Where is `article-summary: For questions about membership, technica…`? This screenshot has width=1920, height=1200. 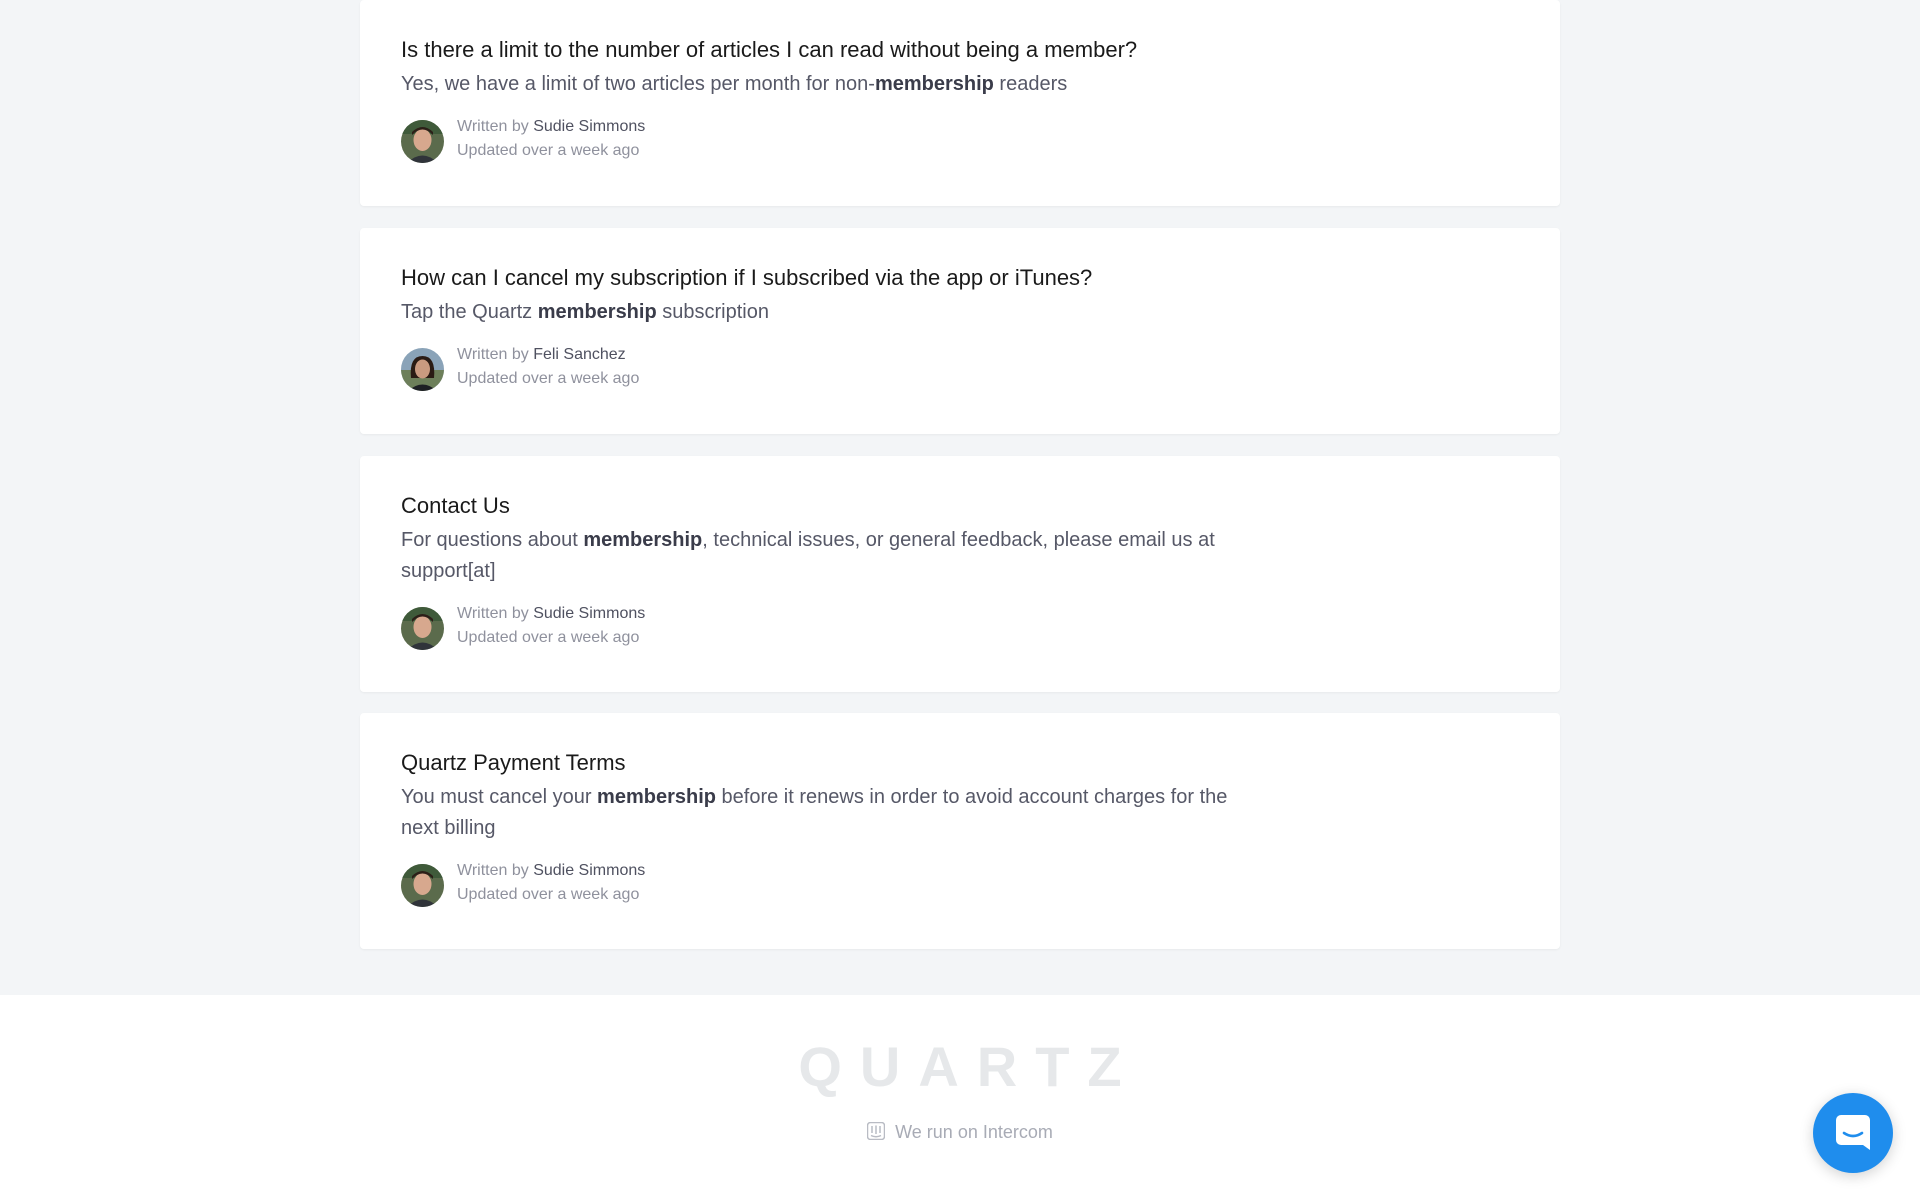
article-summary: For questions about membership, technica… is located at coordinates (808, 555).